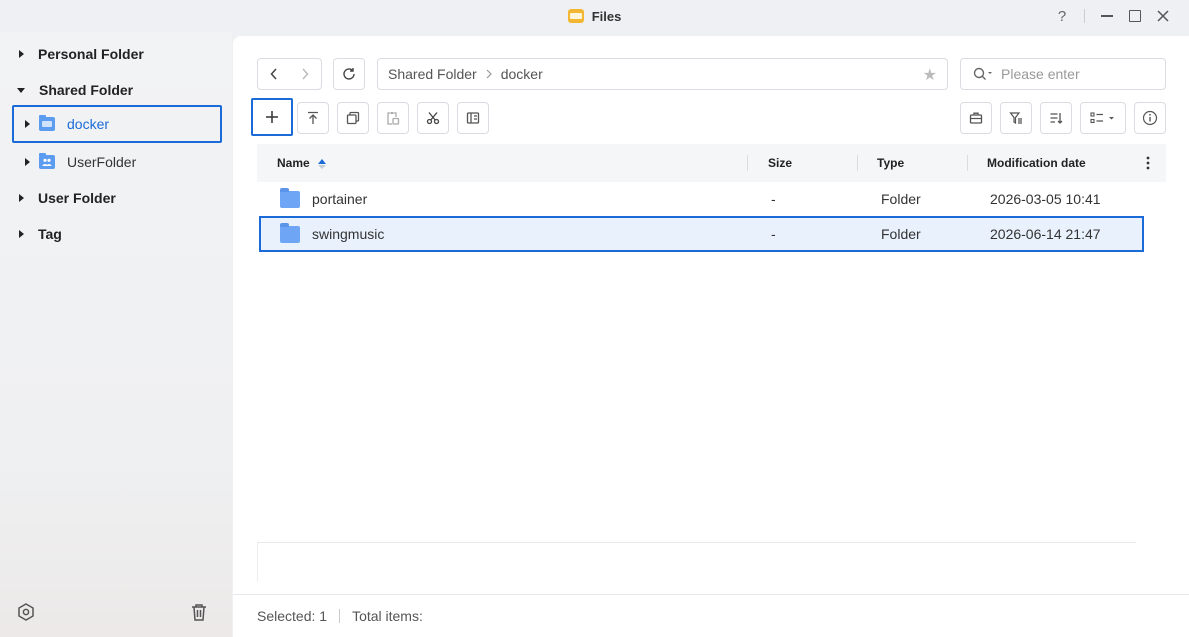 This screenshot has width=1189, height=637. I want to click on archive-icon, so click(473, 118).